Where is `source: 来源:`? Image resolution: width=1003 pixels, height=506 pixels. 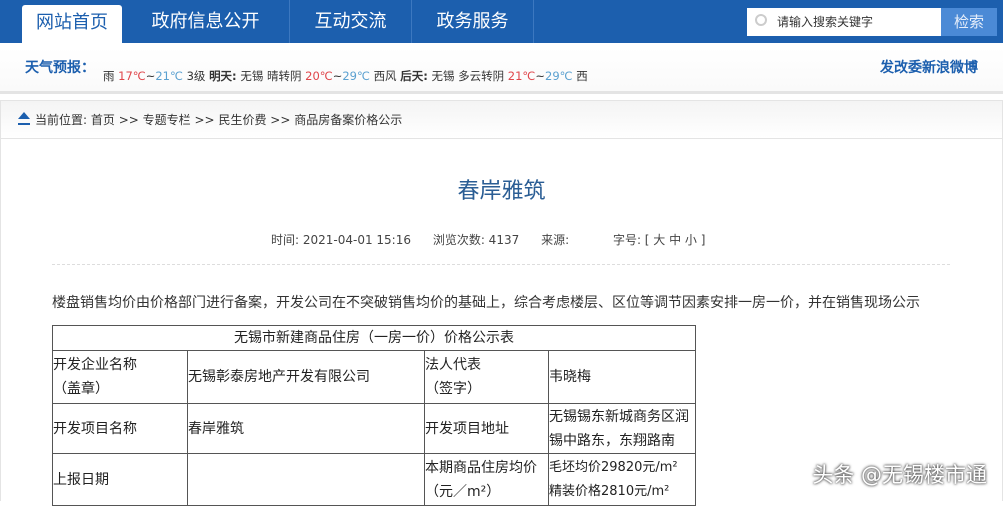 source: 来源: is located at coordinates (555, 240).